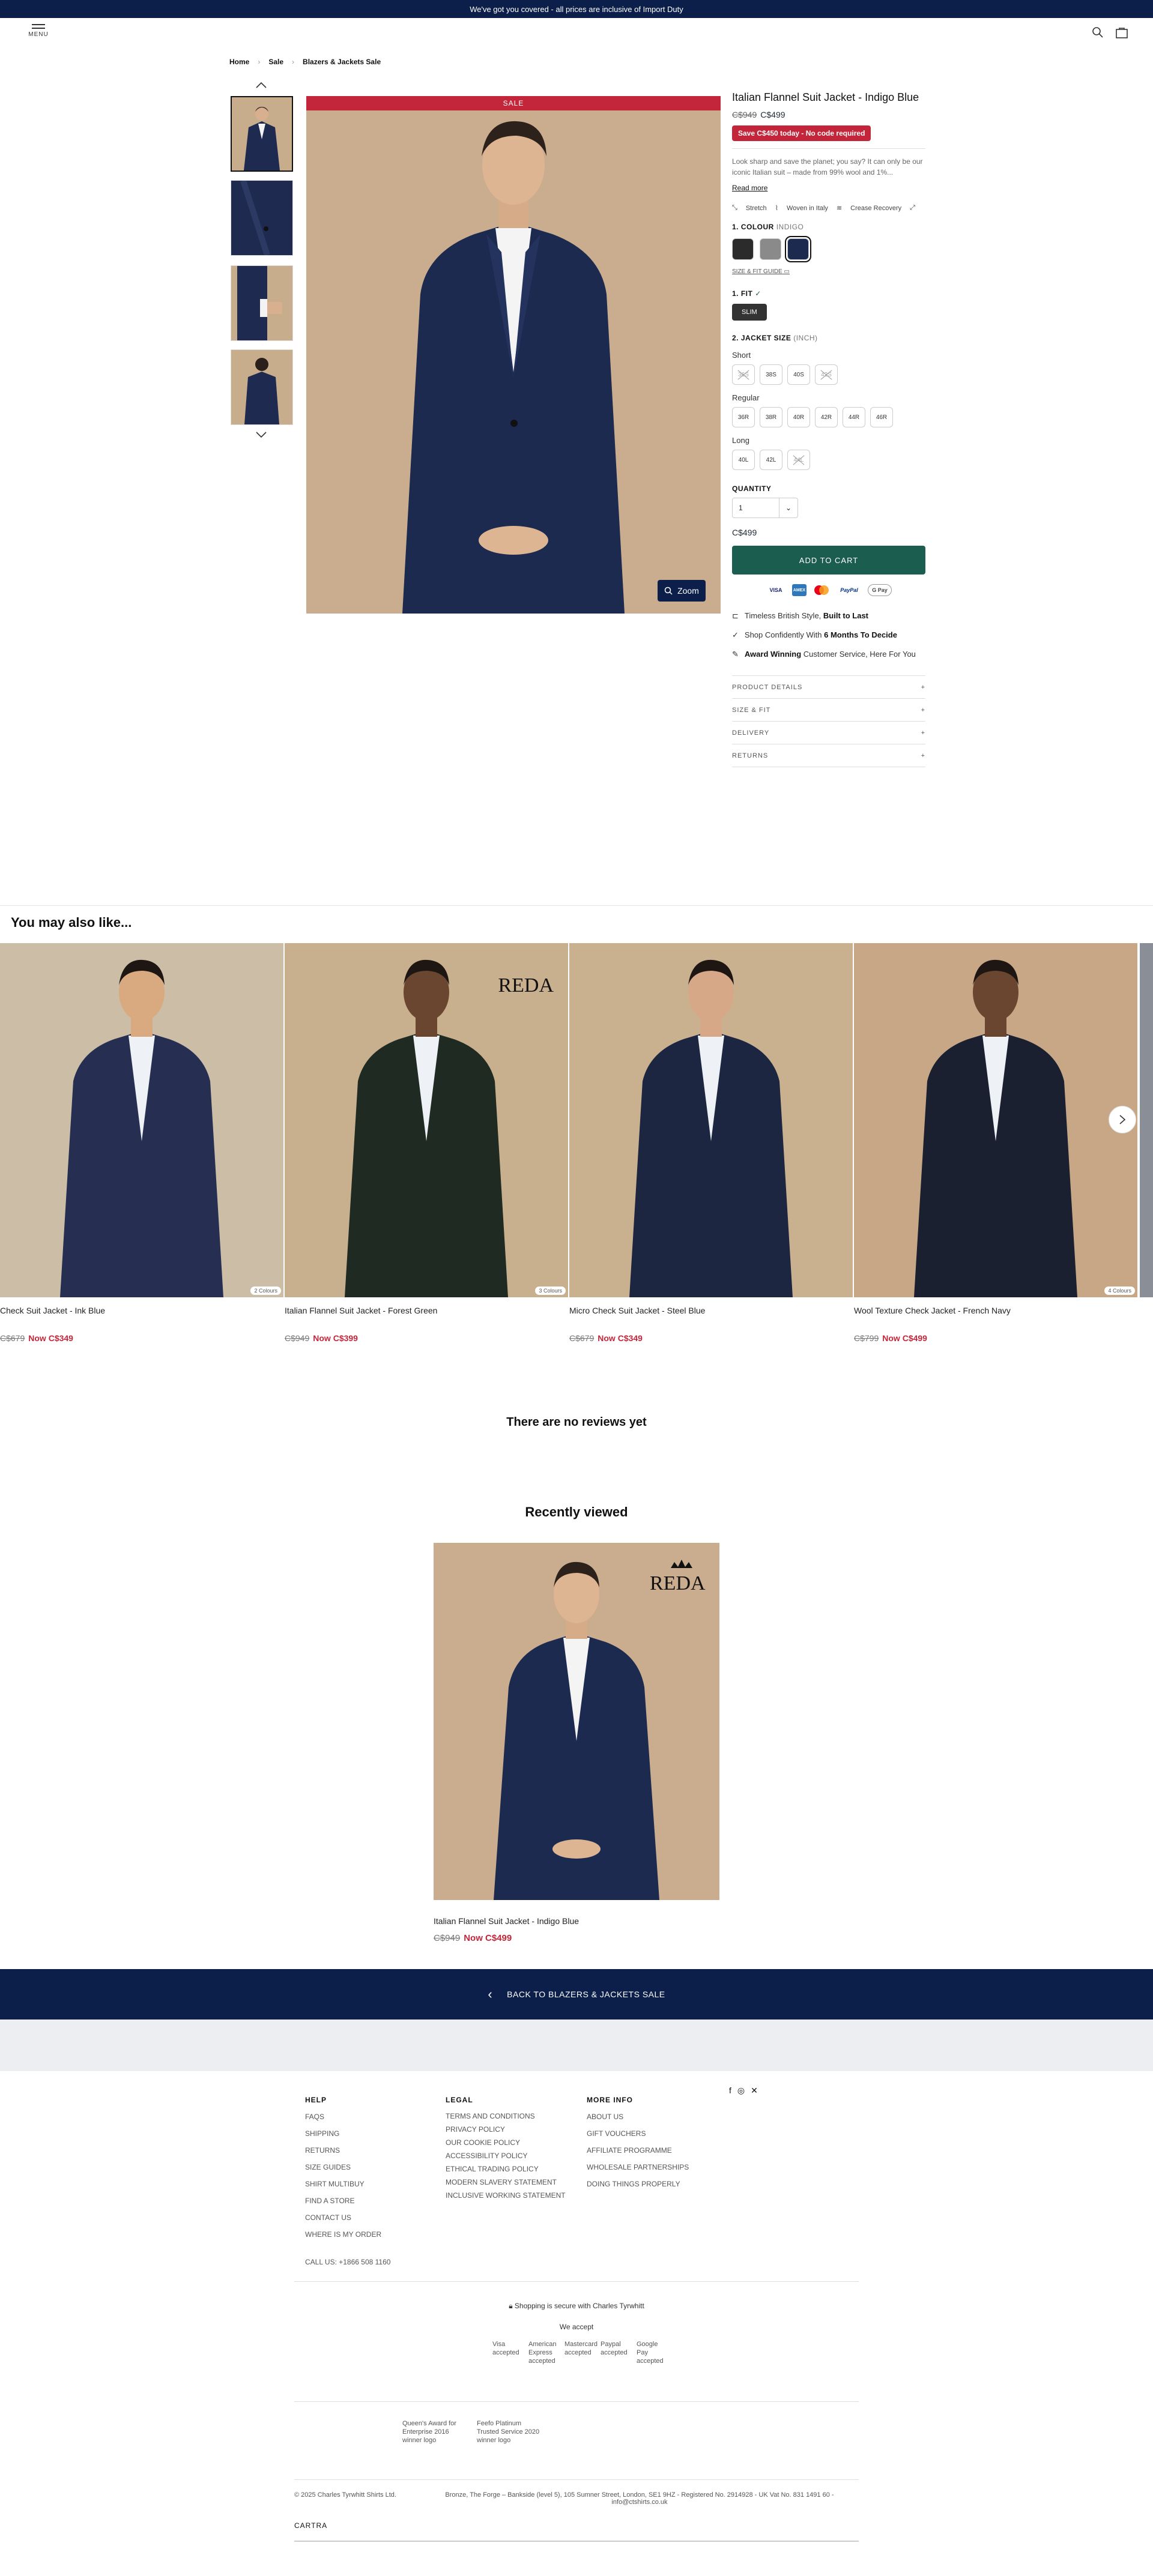 Image resolution: width=1153 pixels, height=2576 pixels. I want to click on cartra-link: CARTRA, so click(310, 2525).